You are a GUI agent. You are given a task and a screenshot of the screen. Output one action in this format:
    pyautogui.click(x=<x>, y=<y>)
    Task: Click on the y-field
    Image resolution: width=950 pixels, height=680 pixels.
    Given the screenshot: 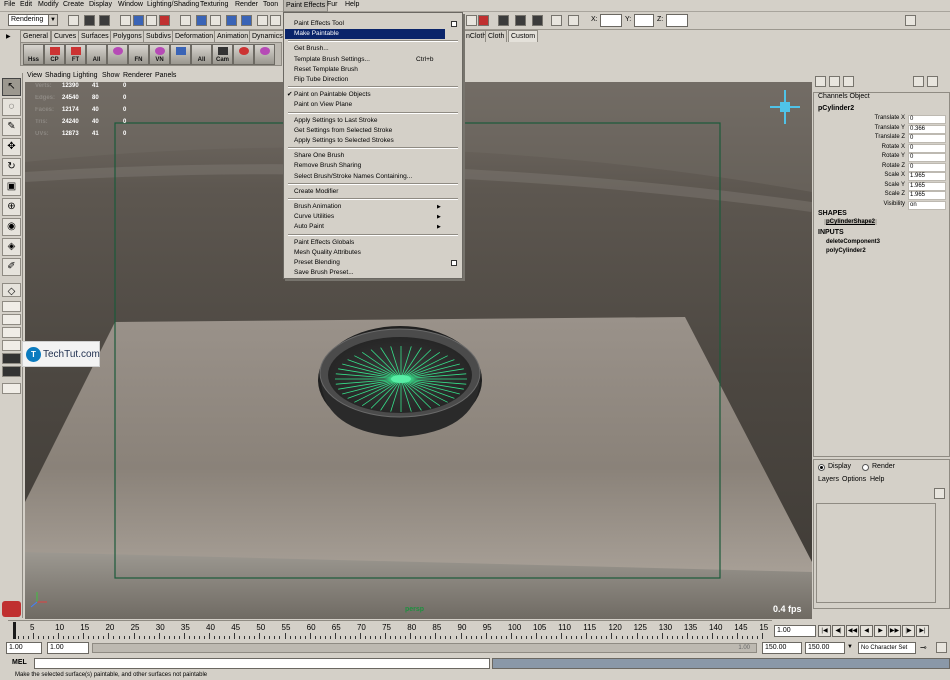 What is the action you would take?
    pyautogui.click(x=644, y=20)
    